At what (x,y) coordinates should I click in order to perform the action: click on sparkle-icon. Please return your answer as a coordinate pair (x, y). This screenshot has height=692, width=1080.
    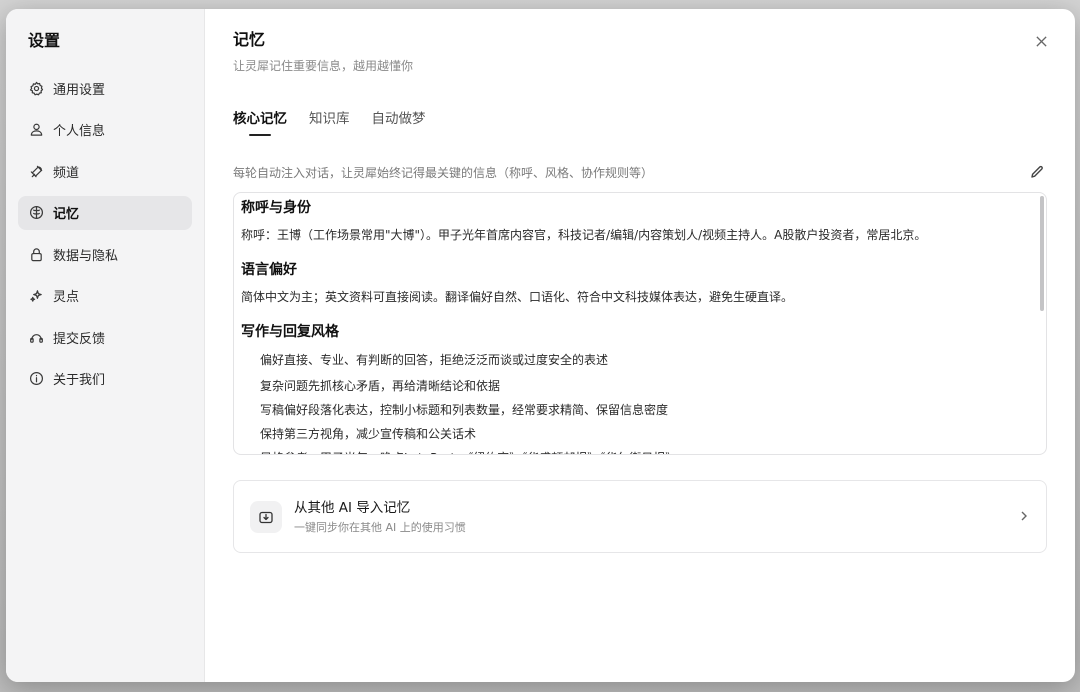
    Looking at the image, I should click on (36, 296).